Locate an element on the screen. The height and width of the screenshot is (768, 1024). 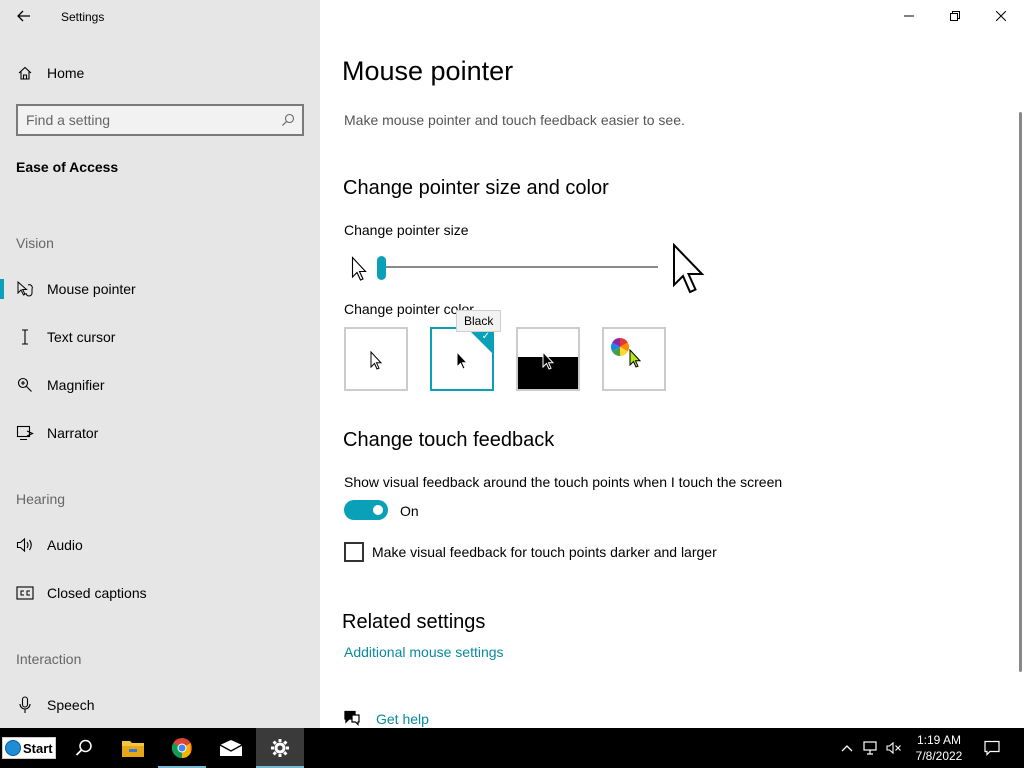
section-title: Ease of Access is located at coordinates (67, 167).